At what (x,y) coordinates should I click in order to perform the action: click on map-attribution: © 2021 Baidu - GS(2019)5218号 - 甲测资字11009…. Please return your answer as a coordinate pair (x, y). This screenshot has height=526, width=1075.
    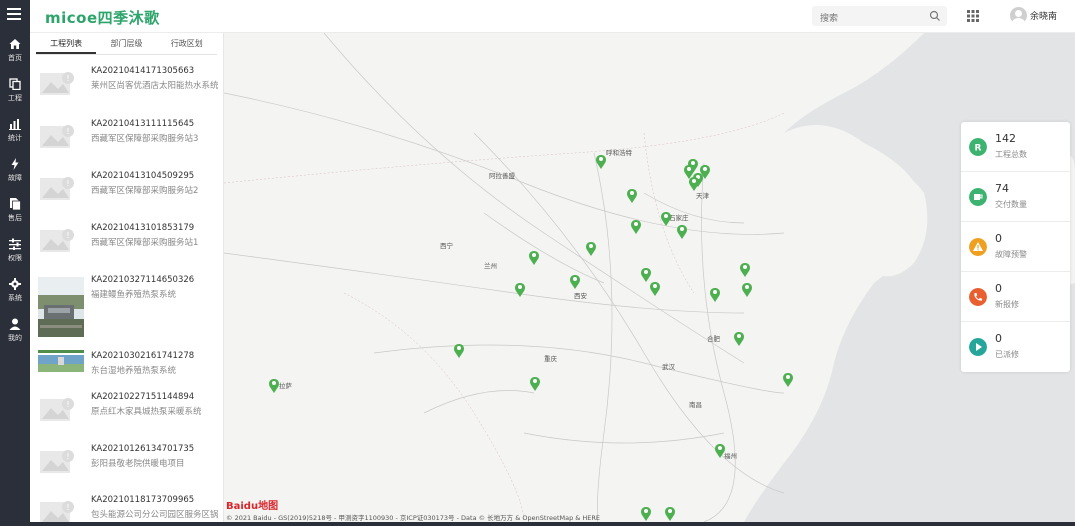
    Looking at the image, I should click on (413, 518).